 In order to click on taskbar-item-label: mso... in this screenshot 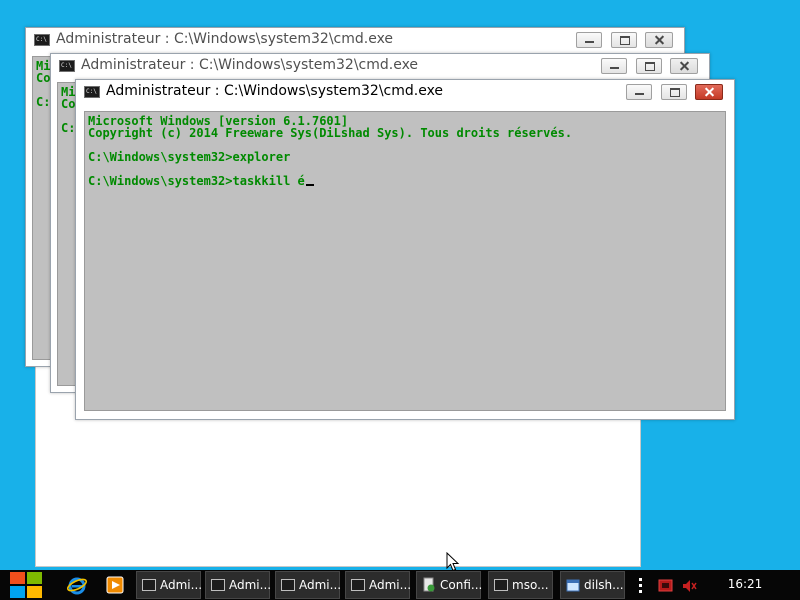, I will do `click(530, 585)`.